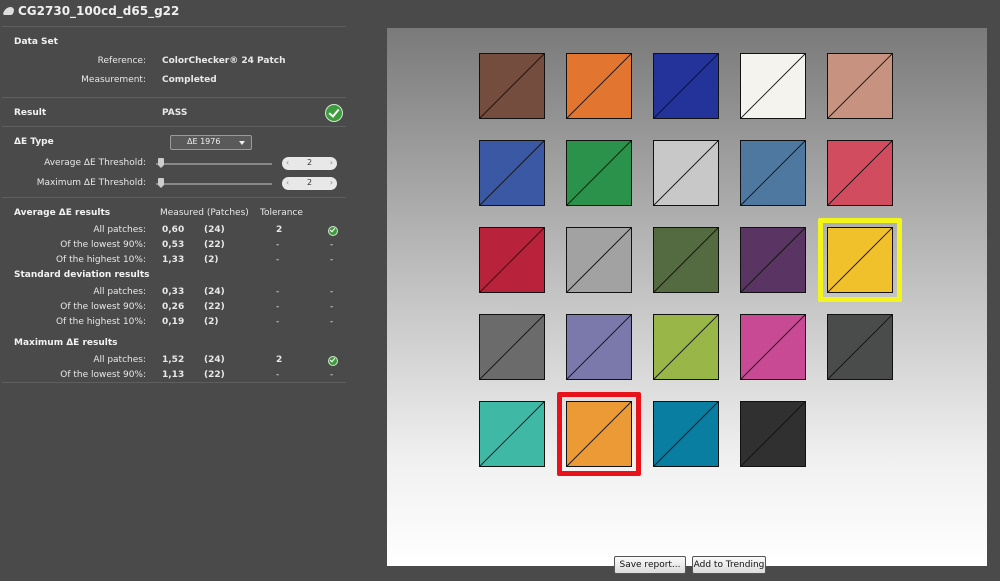 The width and height of the screenshot is (1000, 581). I want to click on app-icon, so click(9, 11).